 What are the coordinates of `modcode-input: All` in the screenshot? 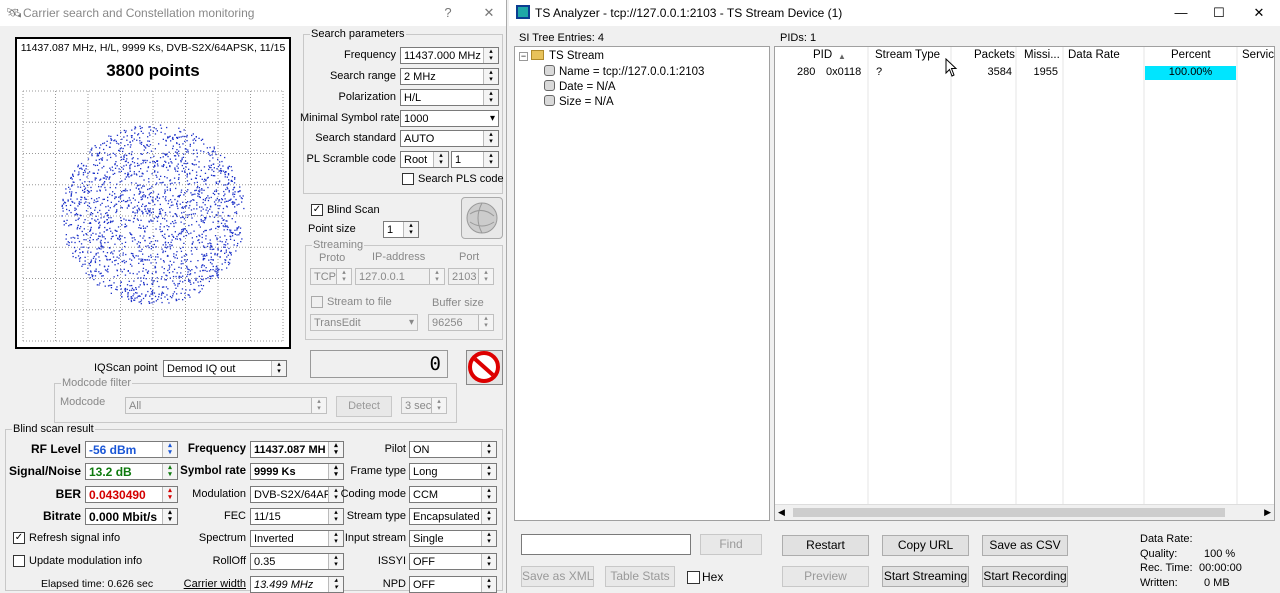 It's located at (226, 405).